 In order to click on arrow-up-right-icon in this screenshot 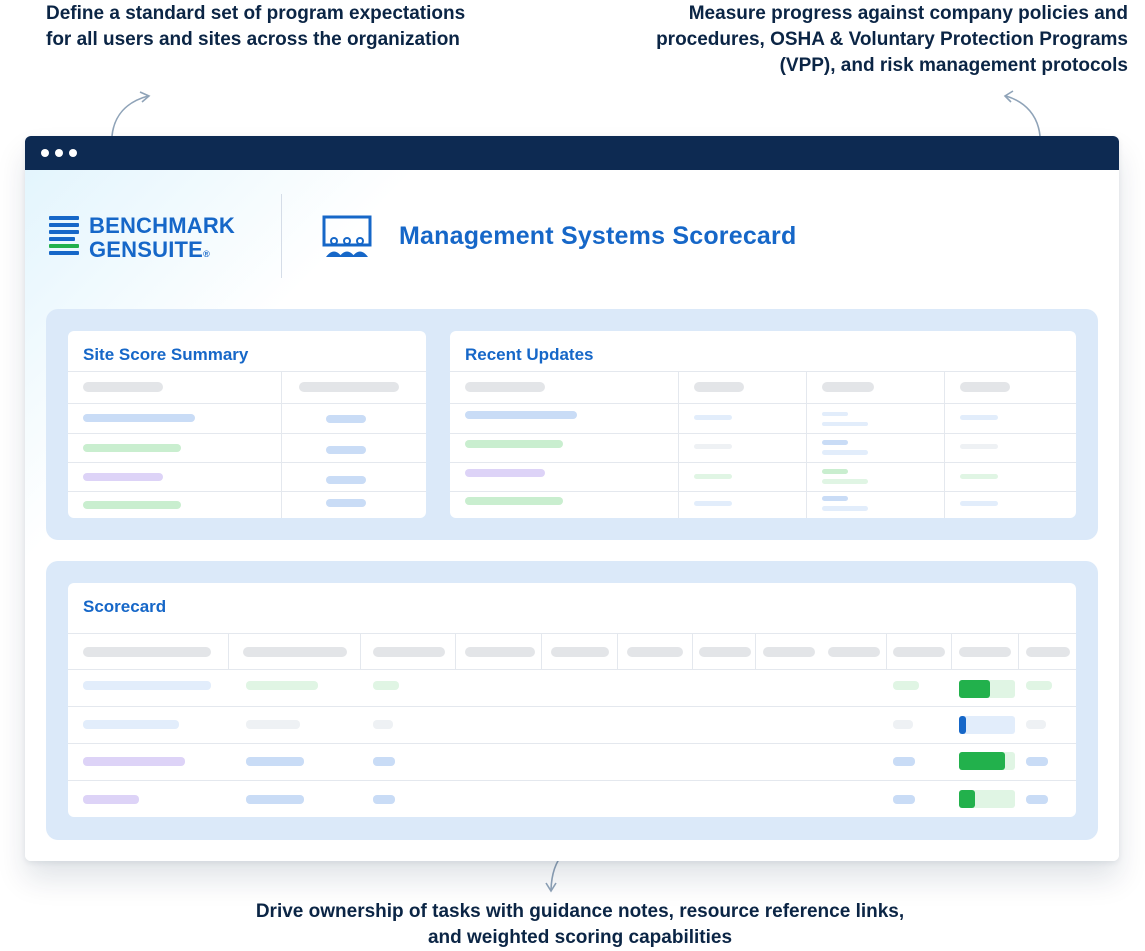, I will do `click(1022, 113)`.